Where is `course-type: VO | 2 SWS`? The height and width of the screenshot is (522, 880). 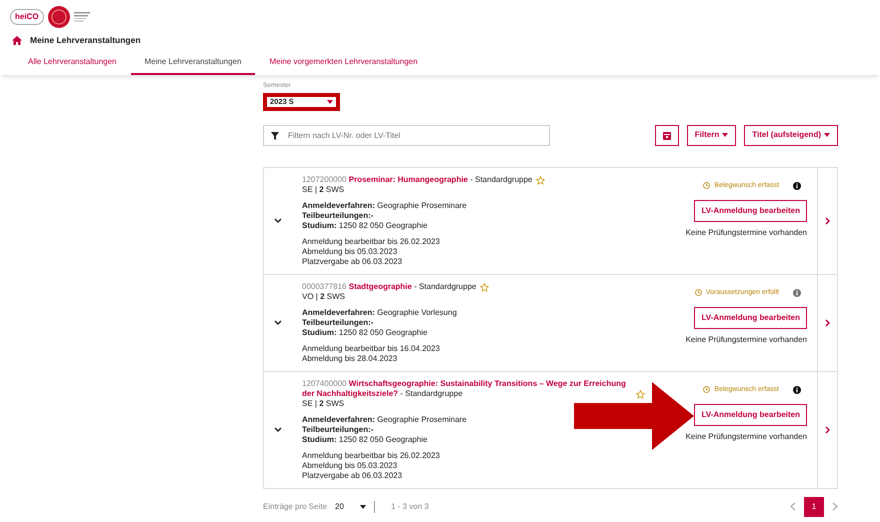
course-type: VO | 2 SWS is located at coordinates (324, 297).